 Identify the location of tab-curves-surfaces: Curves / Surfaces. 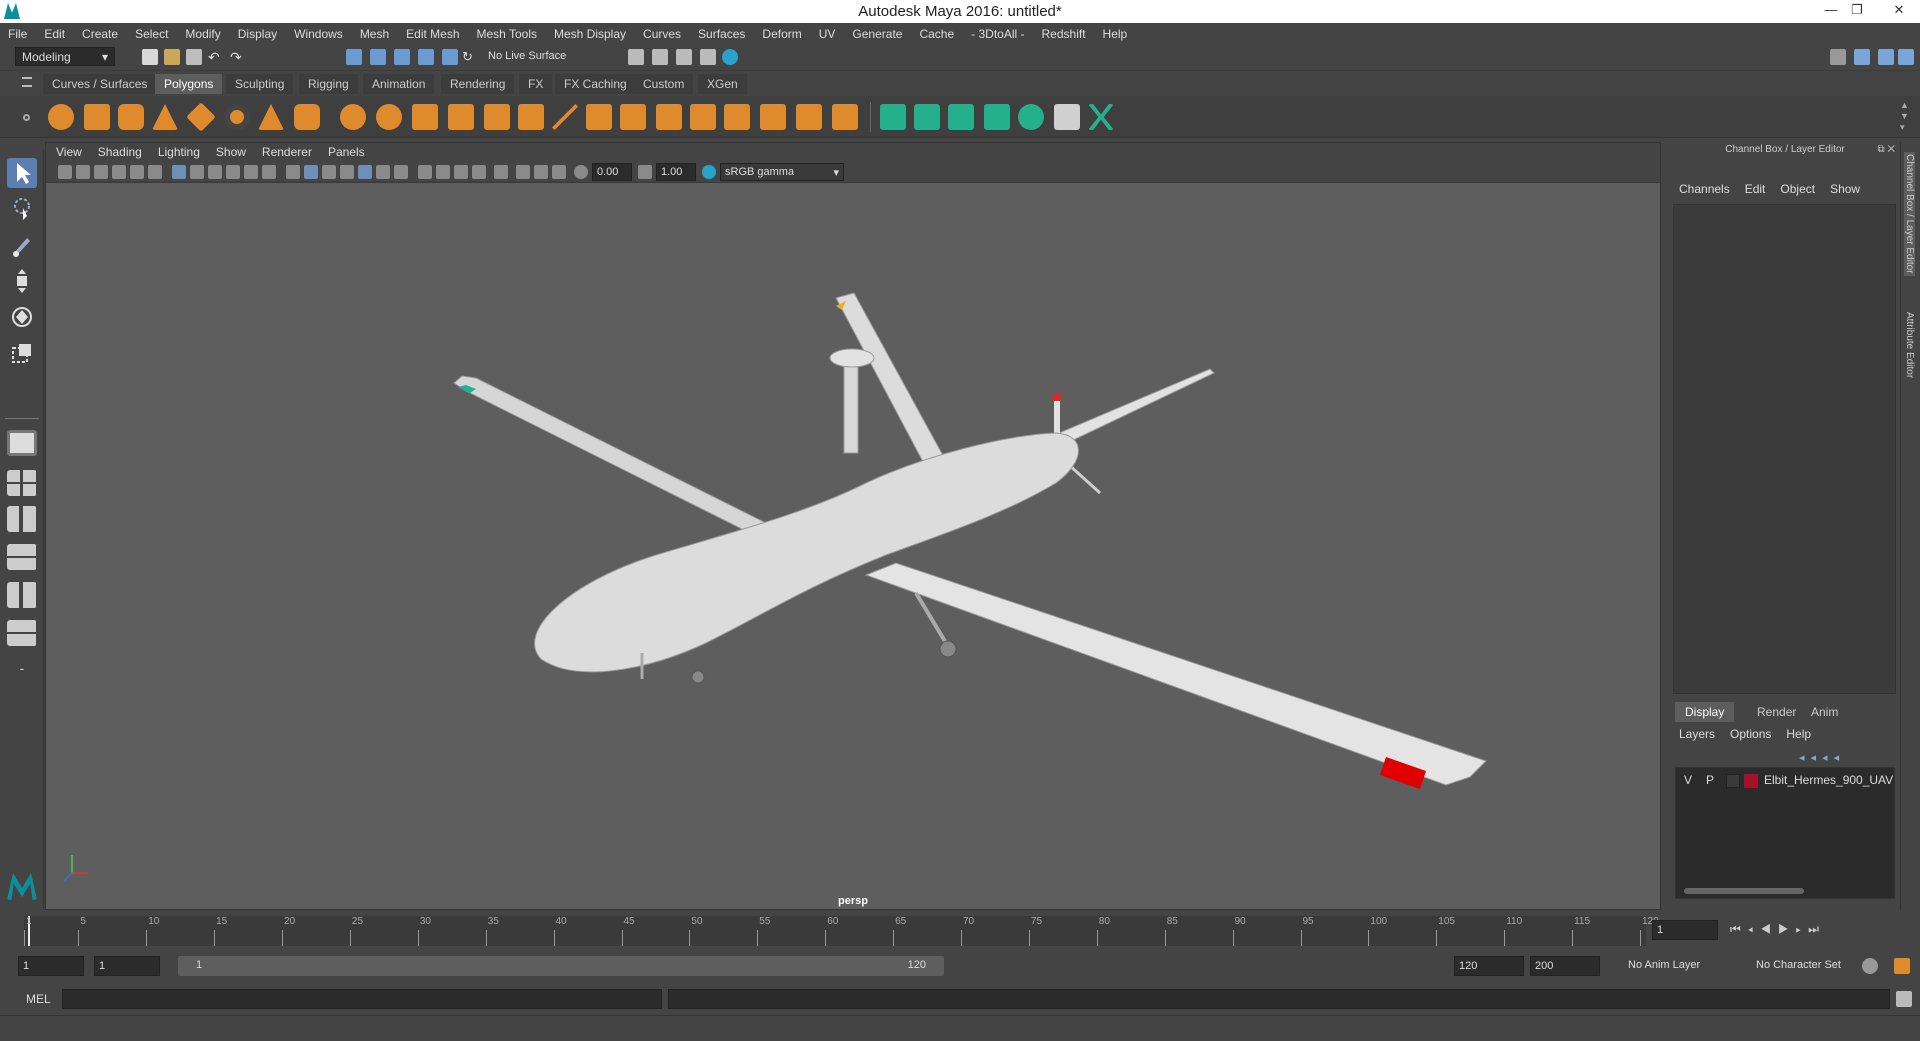
(100, 84).